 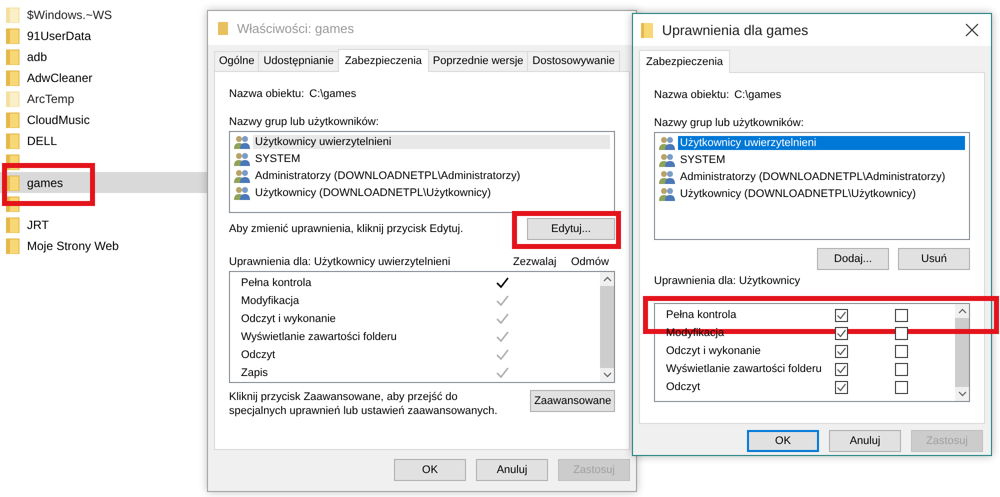 What do you see at coordinates (103, 182) in the screenshot?
I see `file-row: games` at bounding box center [103, 182].